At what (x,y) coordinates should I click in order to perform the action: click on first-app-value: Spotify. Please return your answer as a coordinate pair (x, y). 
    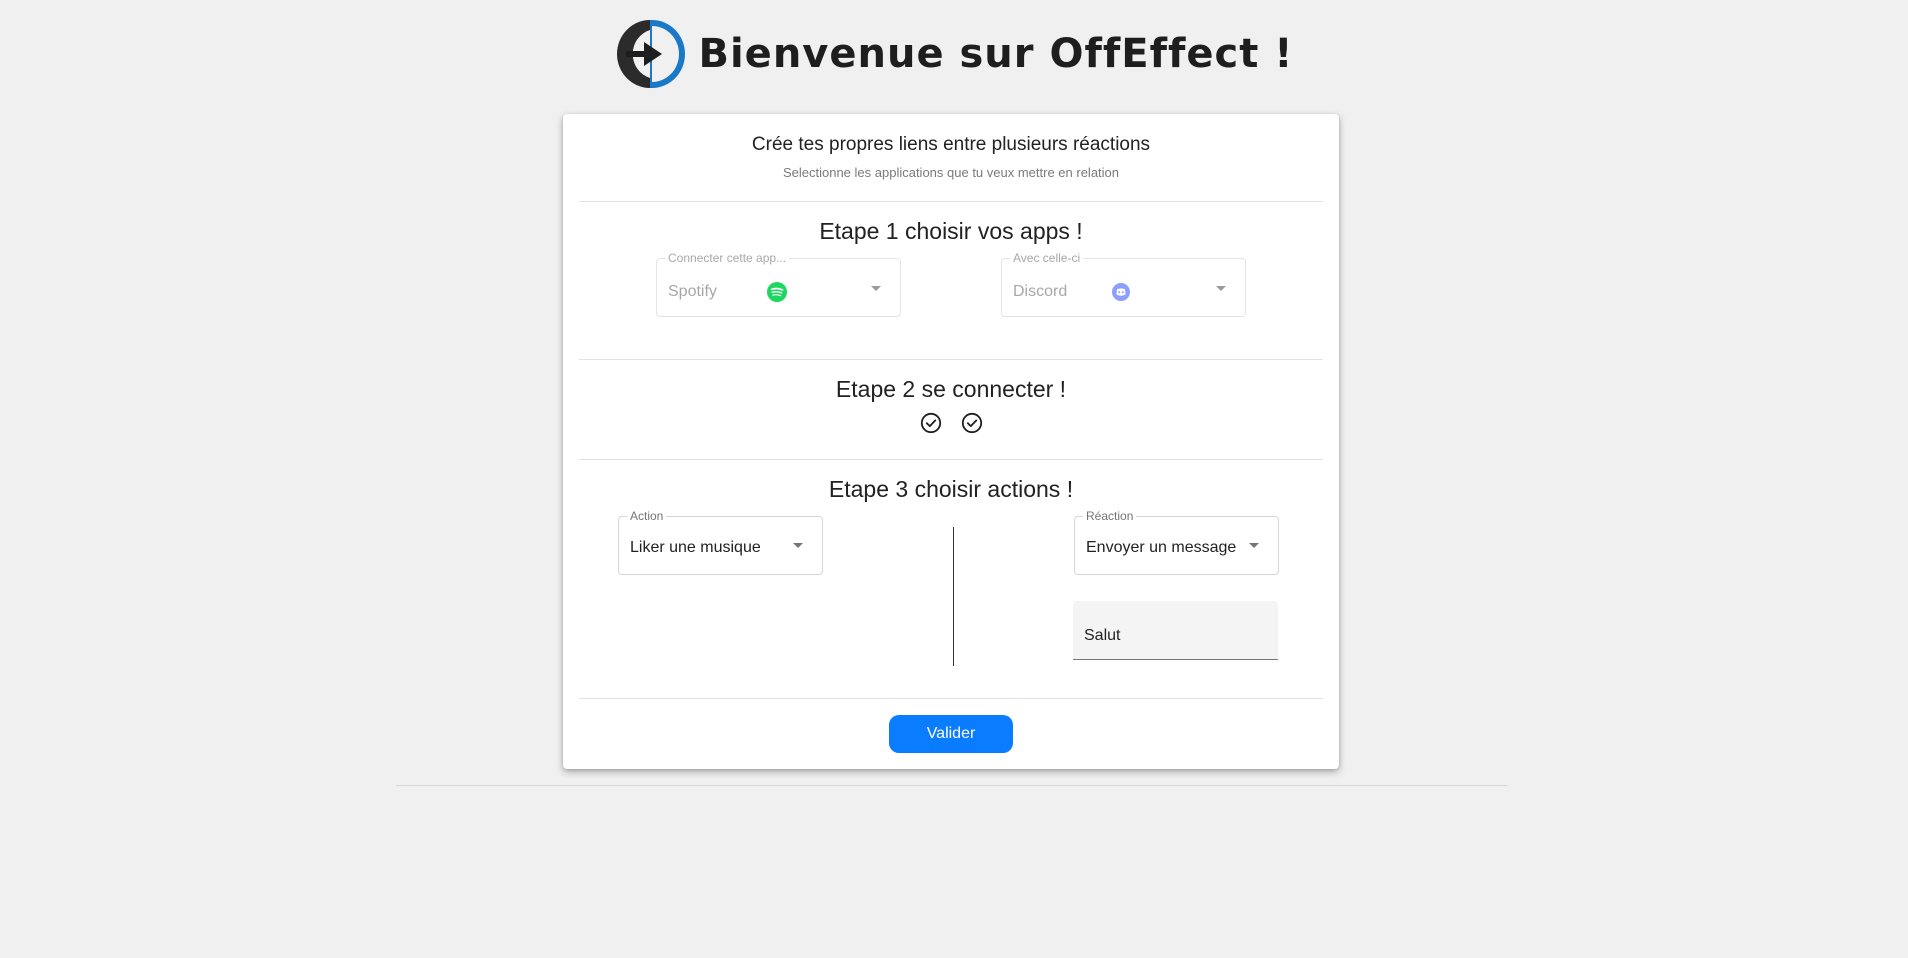
    Looking at the image, I should click on (692, 291).